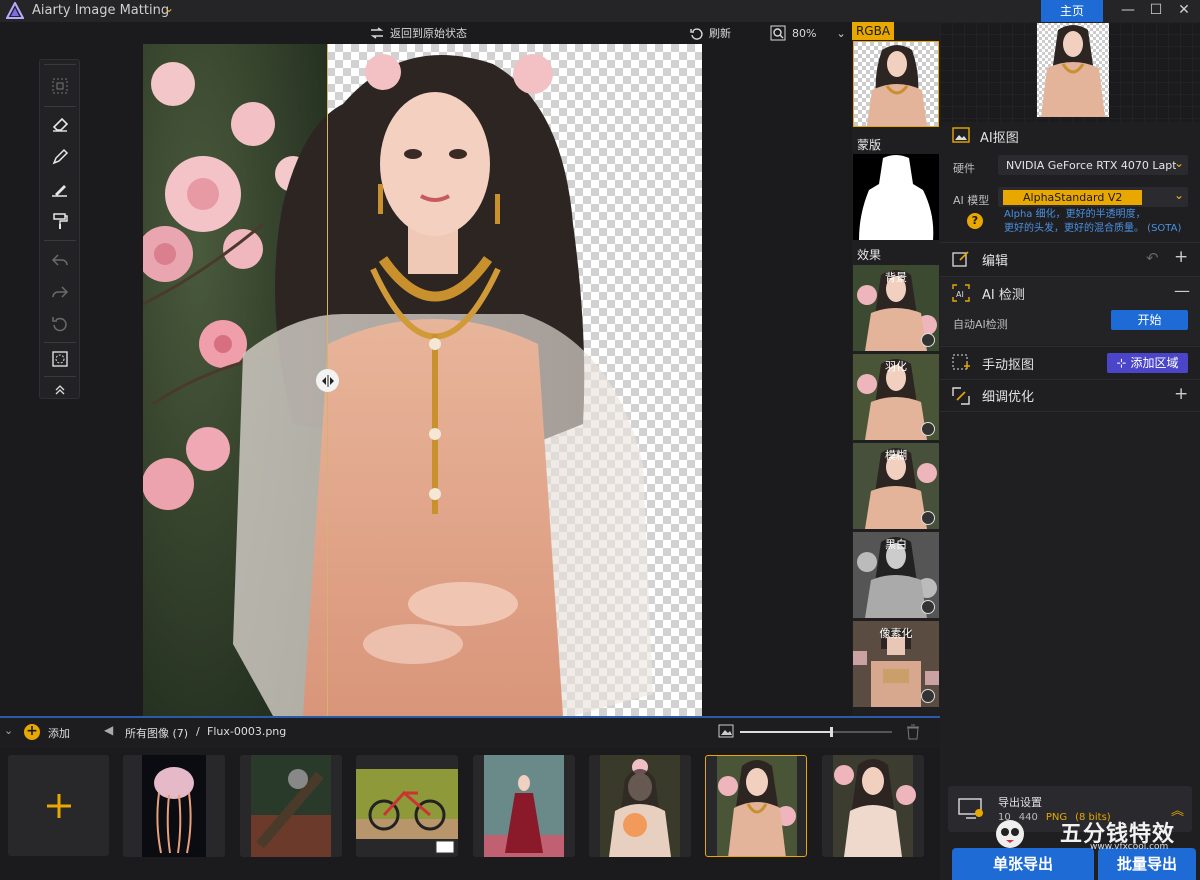 The height and width of the screenshot is (880, 1200). What do you see at coordinates (1156, 11) in the screenshot?
I see `maximize-icon: ☐` at bounding box center [1156, 11].